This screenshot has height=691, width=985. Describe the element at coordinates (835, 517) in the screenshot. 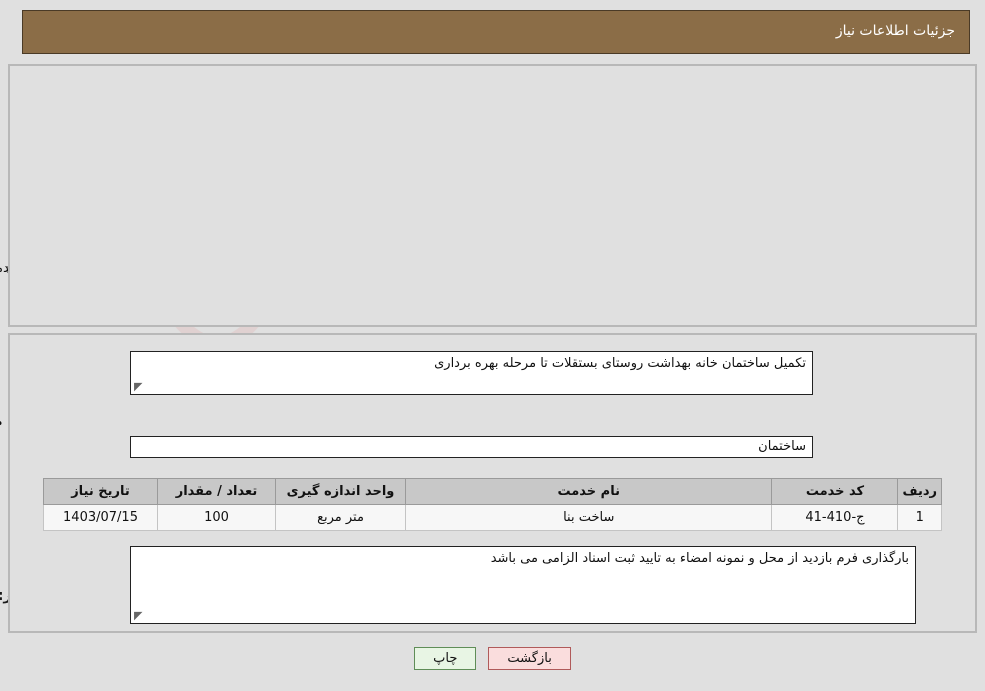

I see `td-code: ج-410-41` at that location.